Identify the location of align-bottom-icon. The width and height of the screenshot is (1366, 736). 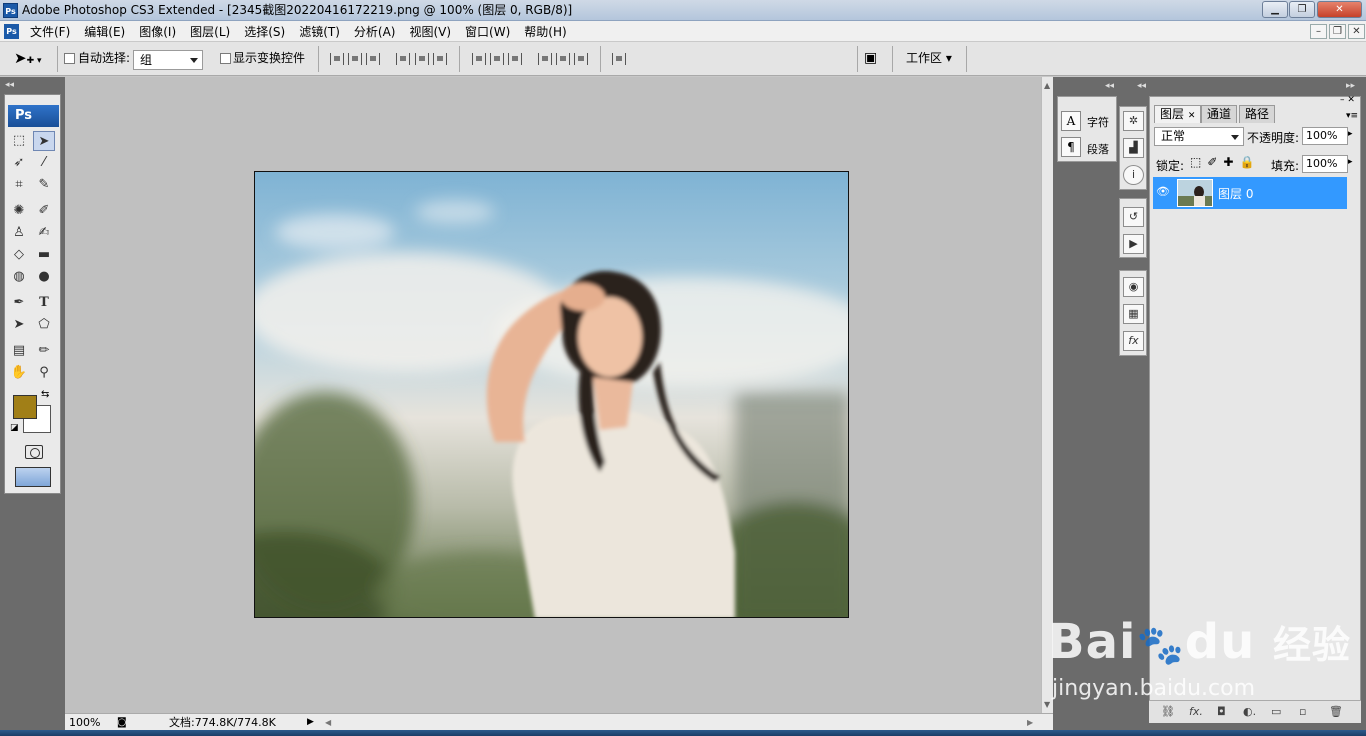
(373, 59).